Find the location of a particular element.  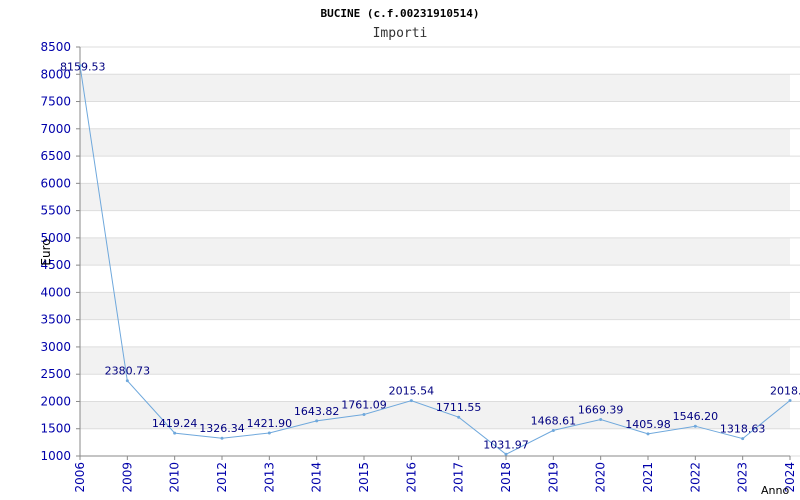

data-label: 1318.63 is located at coordinates (743, 429).